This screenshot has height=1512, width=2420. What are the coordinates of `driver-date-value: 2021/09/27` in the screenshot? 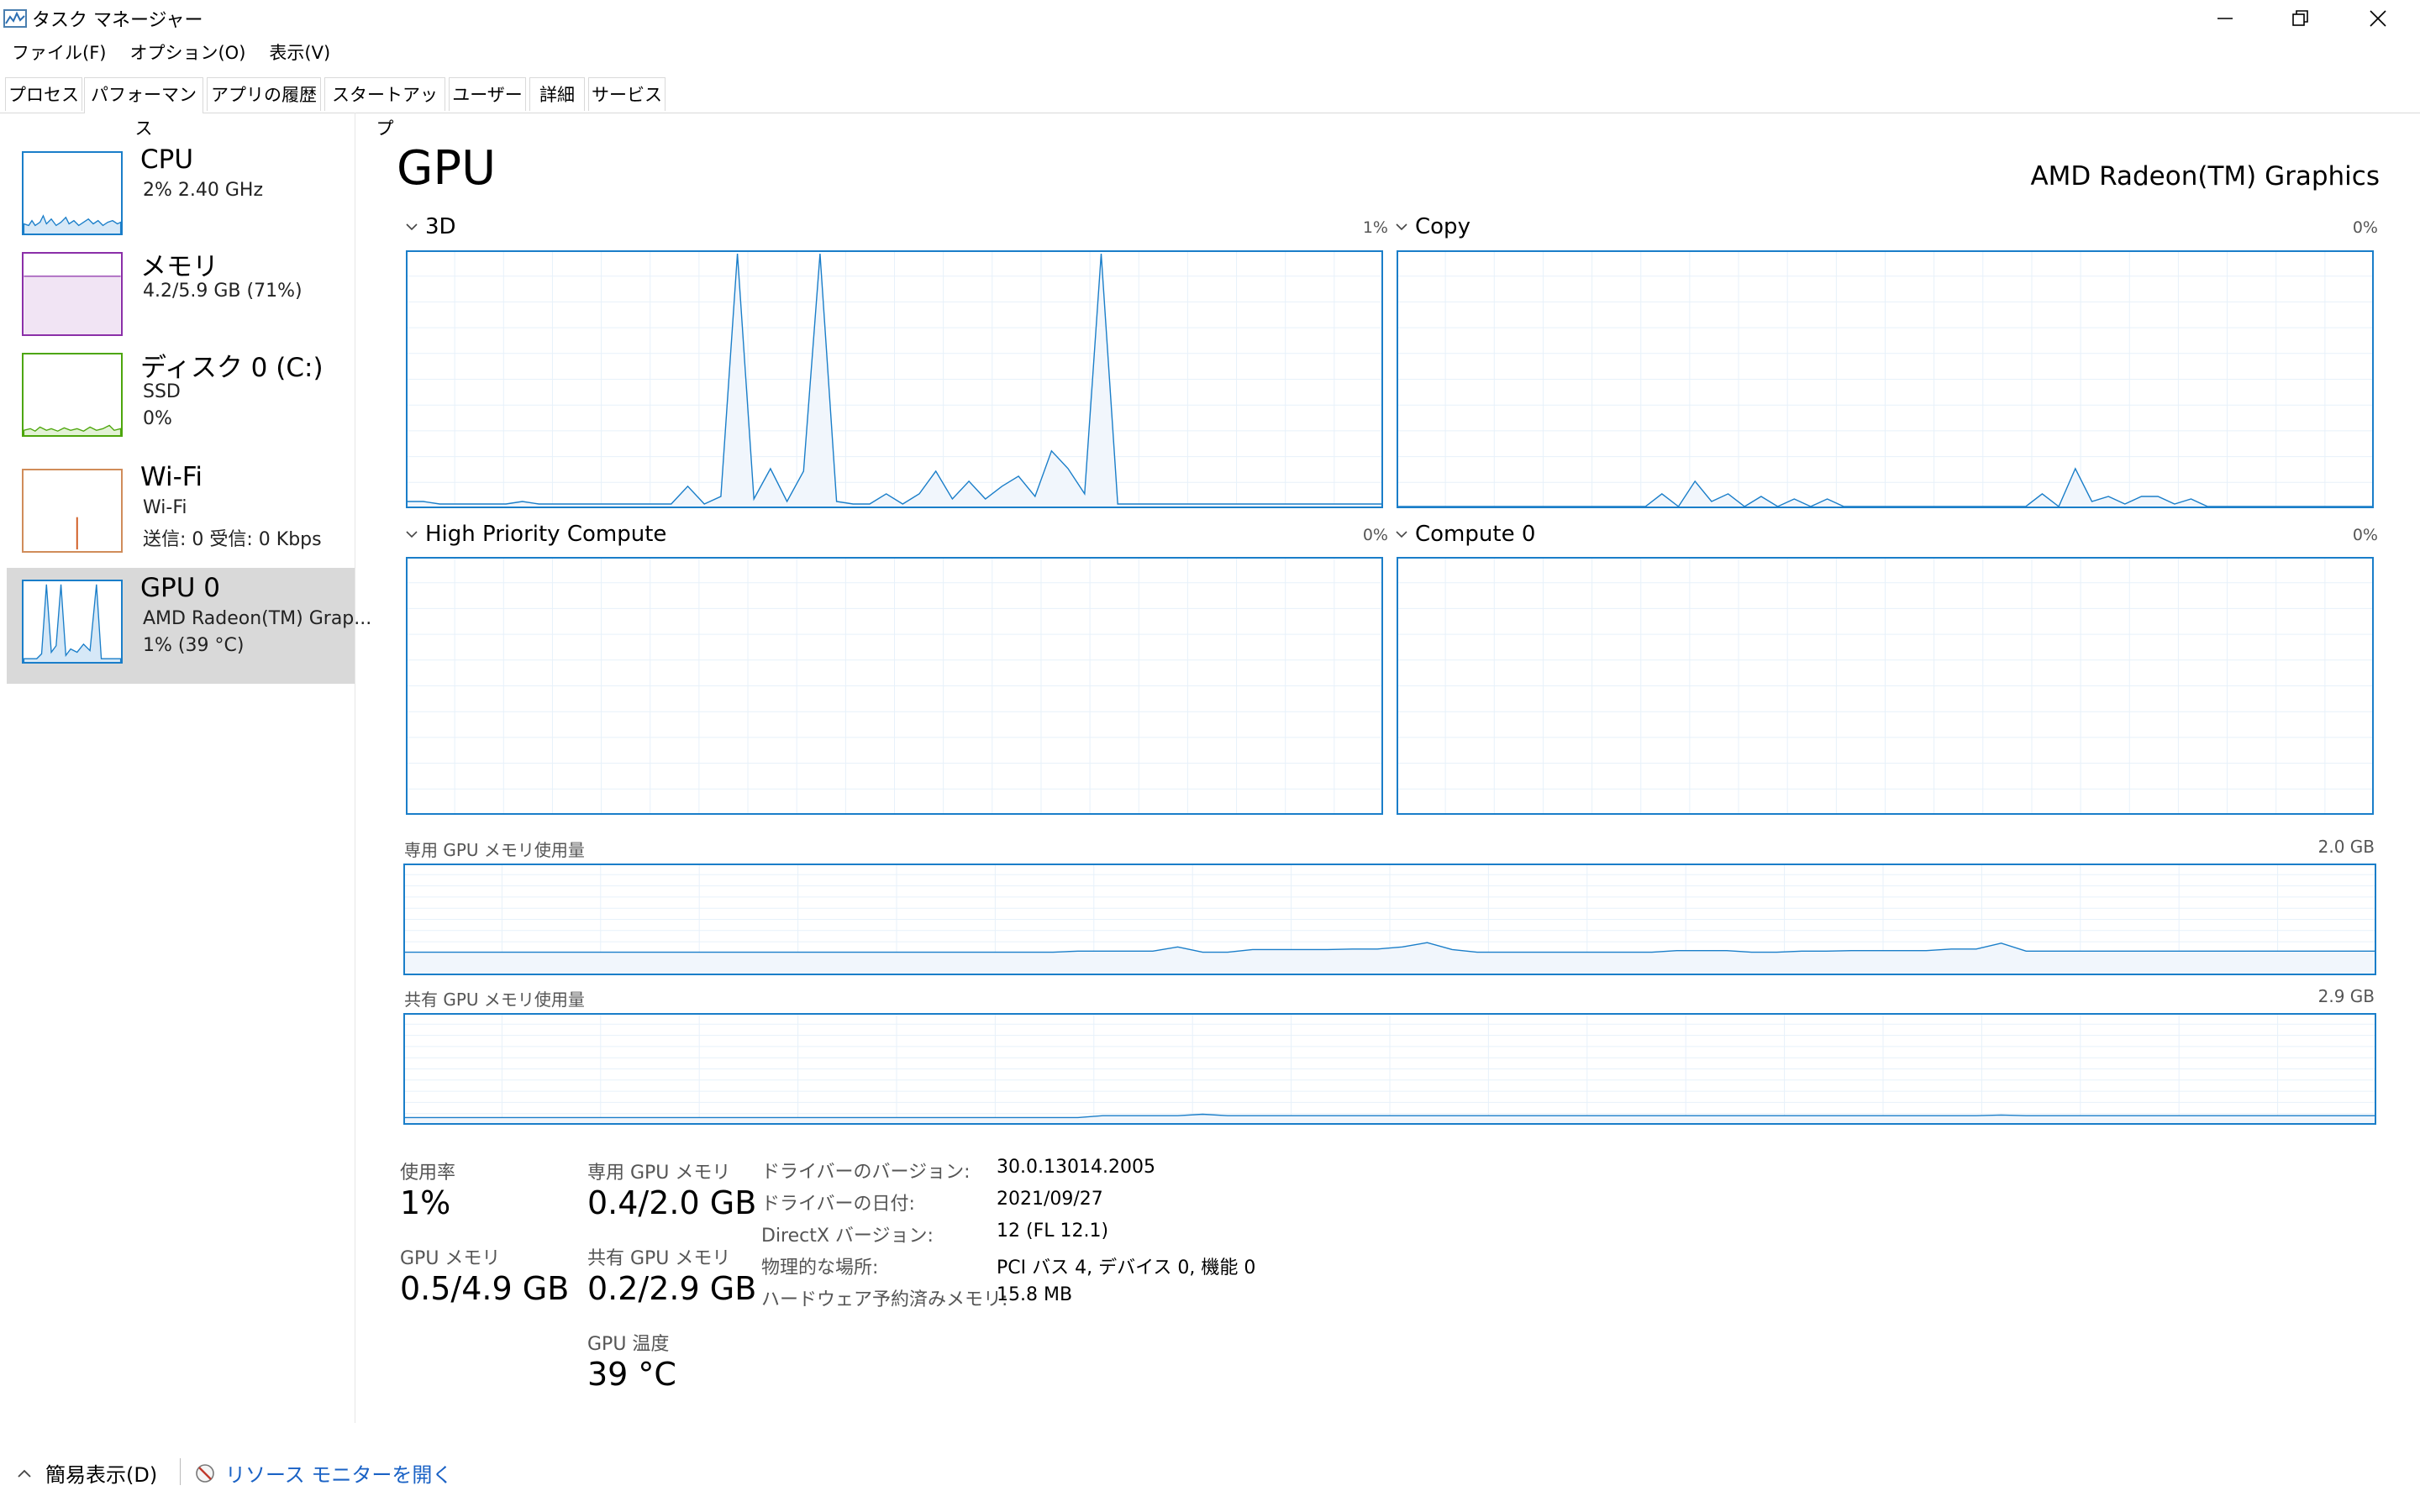 It's located at (1050, 1199).